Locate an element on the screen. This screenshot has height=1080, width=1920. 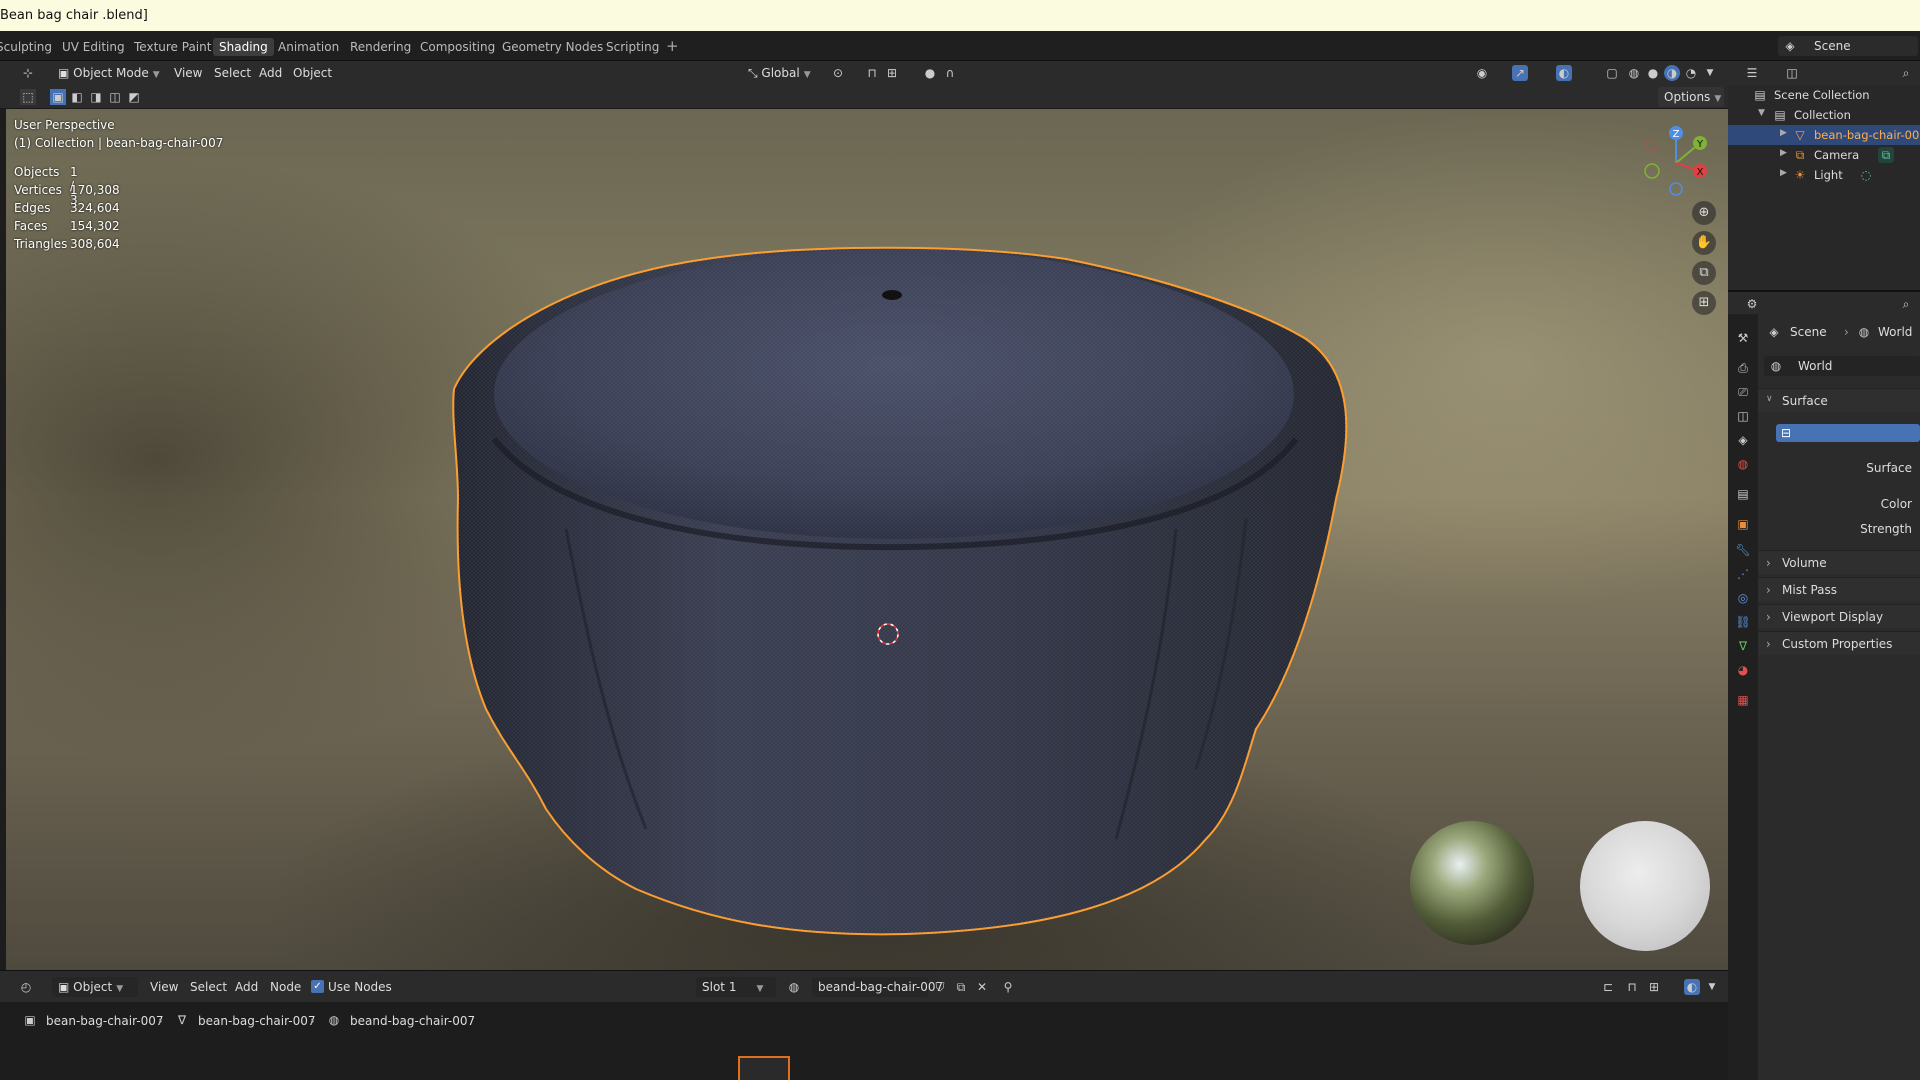
add-workspace-button: + is located at coordinates (672, 46).